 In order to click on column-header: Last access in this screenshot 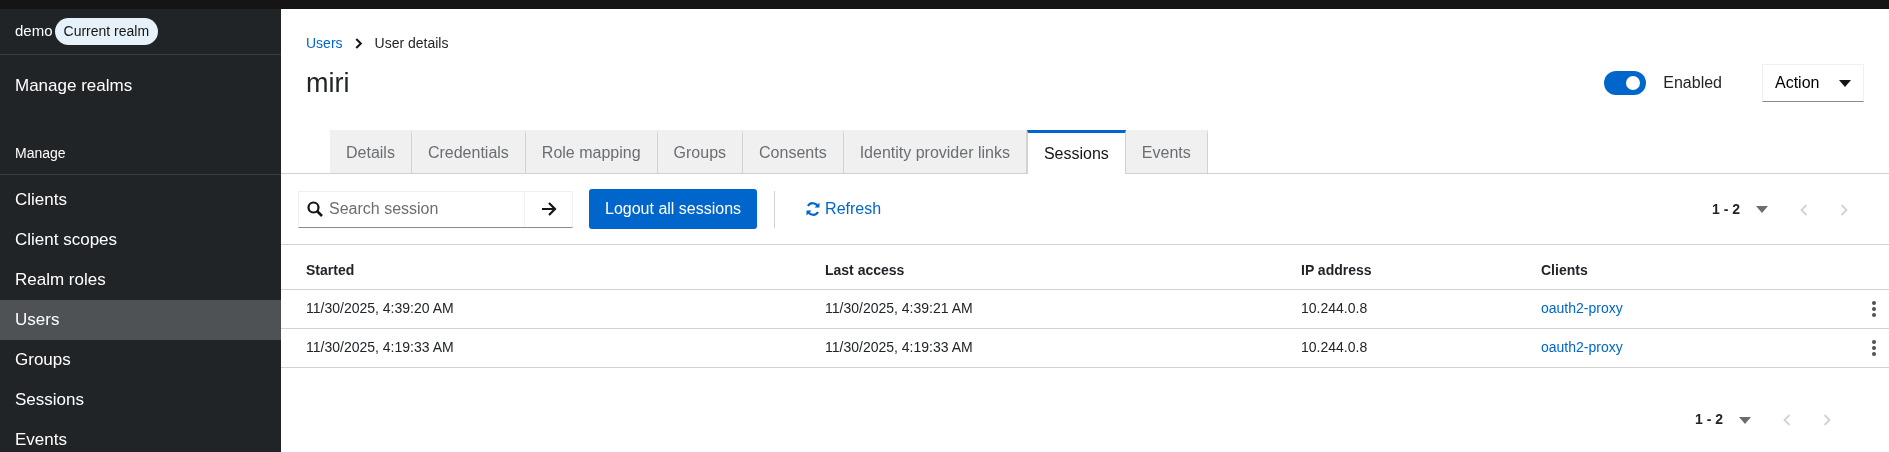, I will do `click(1038, 267)`.